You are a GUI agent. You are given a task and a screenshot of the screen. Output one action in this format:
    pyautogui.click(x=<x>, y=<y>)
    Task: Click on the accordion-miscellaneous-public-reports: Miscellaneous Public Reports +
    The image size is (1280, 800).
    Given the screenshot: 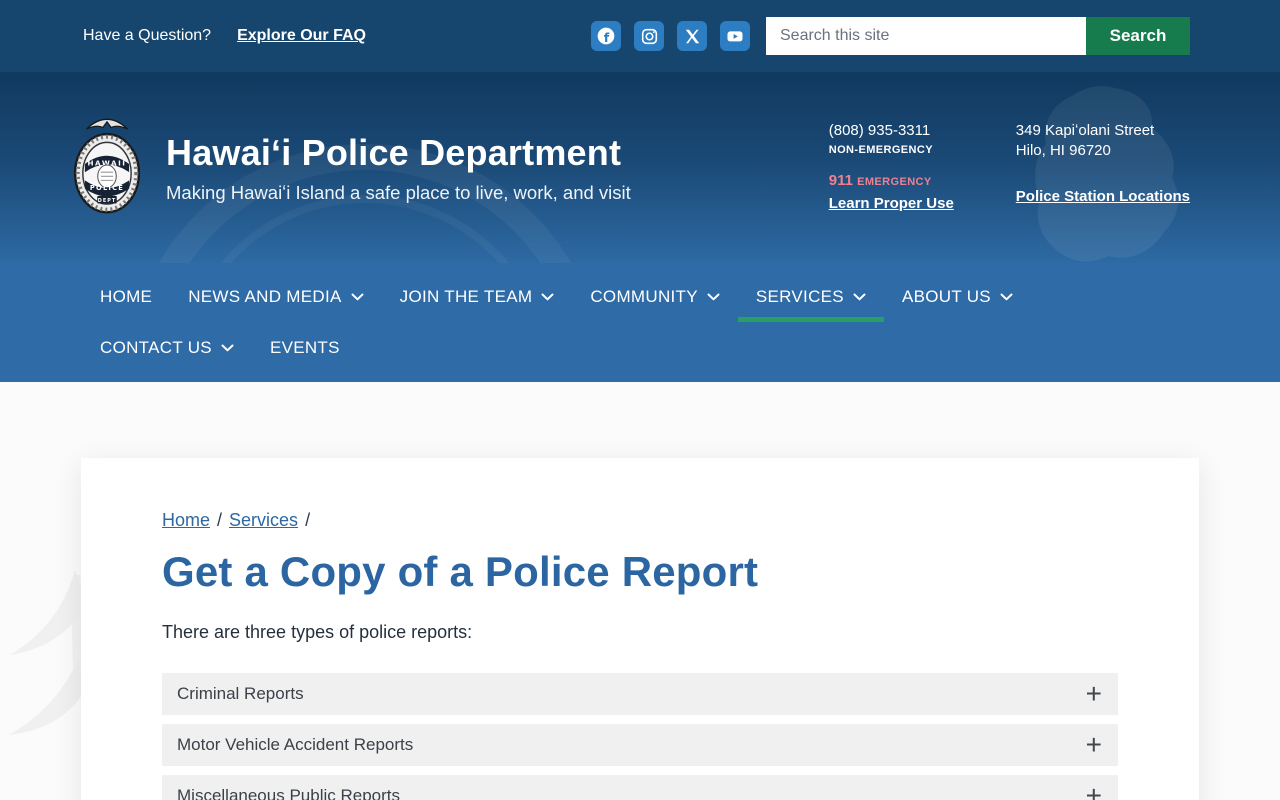 What is the action you would take?
    pyautogui.click(x=640, y=787)
    